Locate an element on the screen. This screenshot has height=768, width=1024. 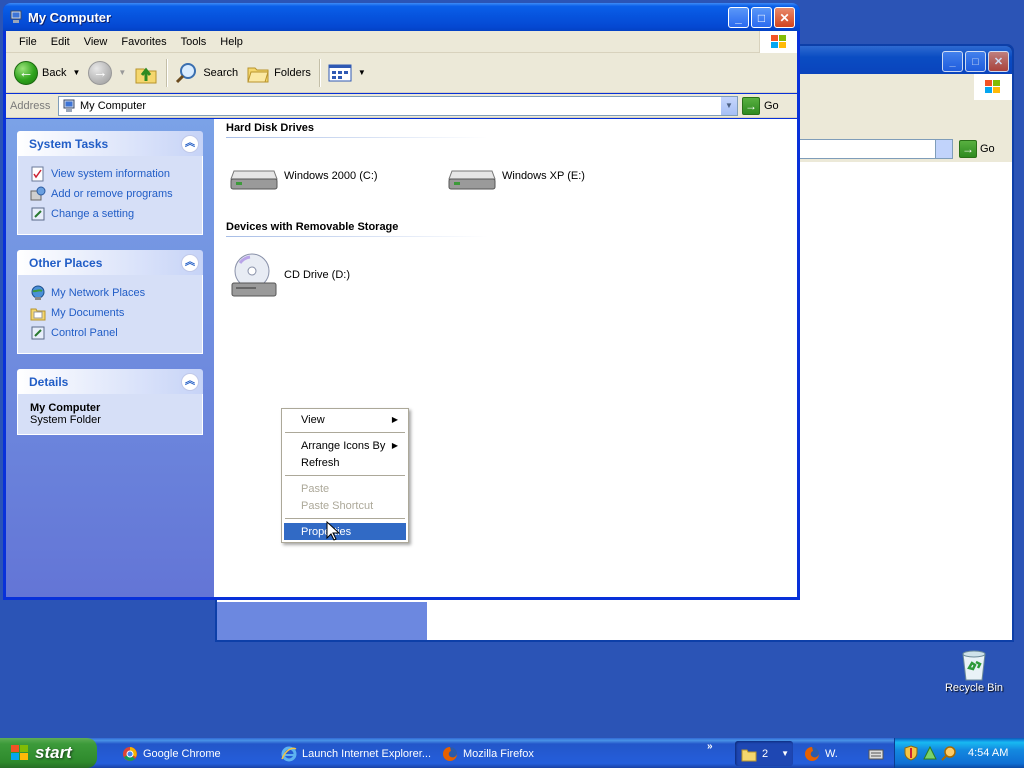
control-panel-link: Control Panel is located at coordinates (111, 333).